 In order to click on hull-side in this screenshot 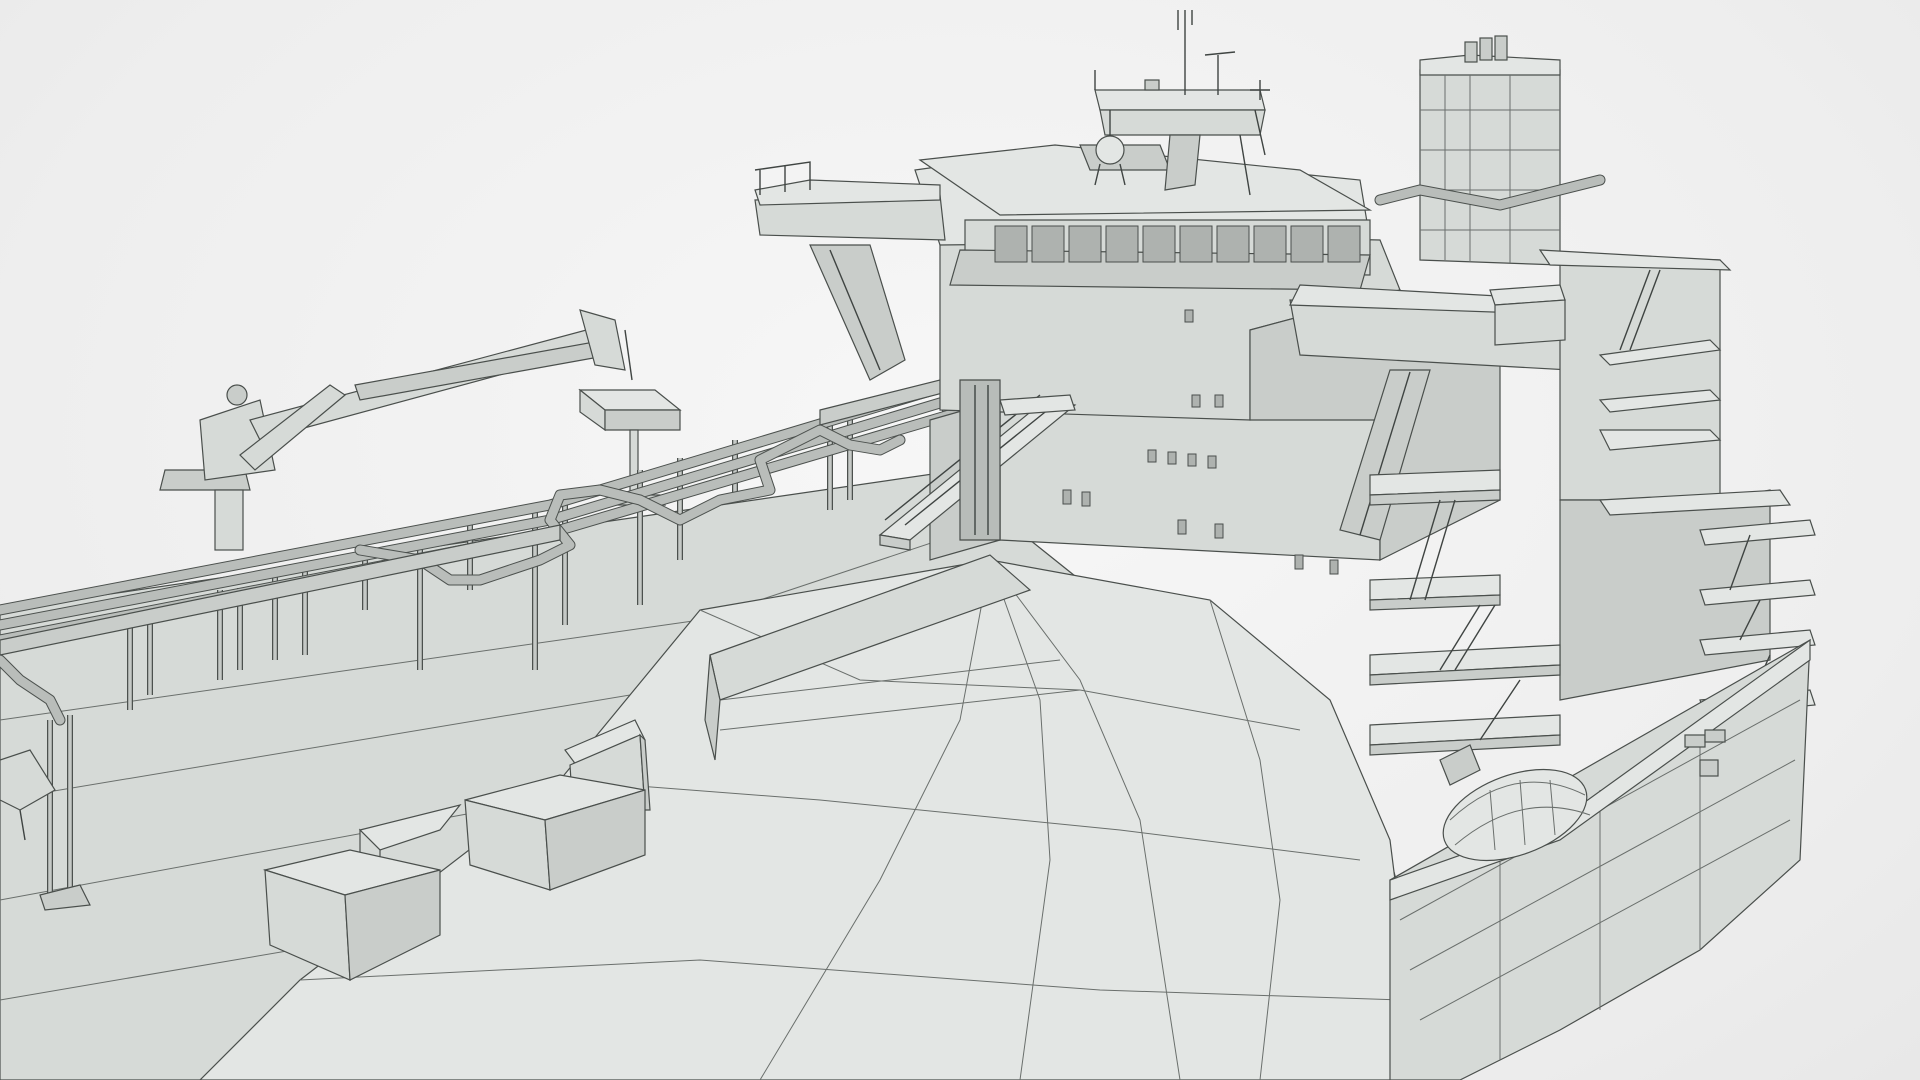, I will do `click(1600, 859)`.